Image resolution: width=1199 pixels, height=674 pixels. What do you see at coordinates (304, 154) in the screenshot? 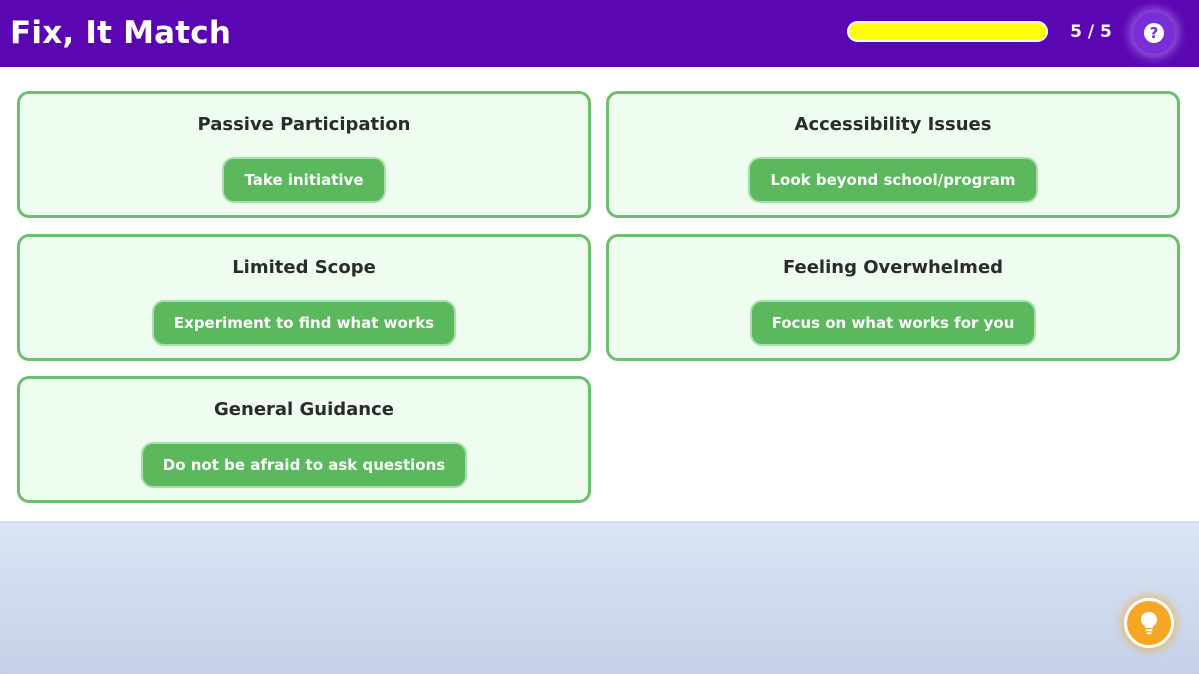
I see `match-card-passive-participation: Passive Participation Take initiative` at bounding box center [304, 154].